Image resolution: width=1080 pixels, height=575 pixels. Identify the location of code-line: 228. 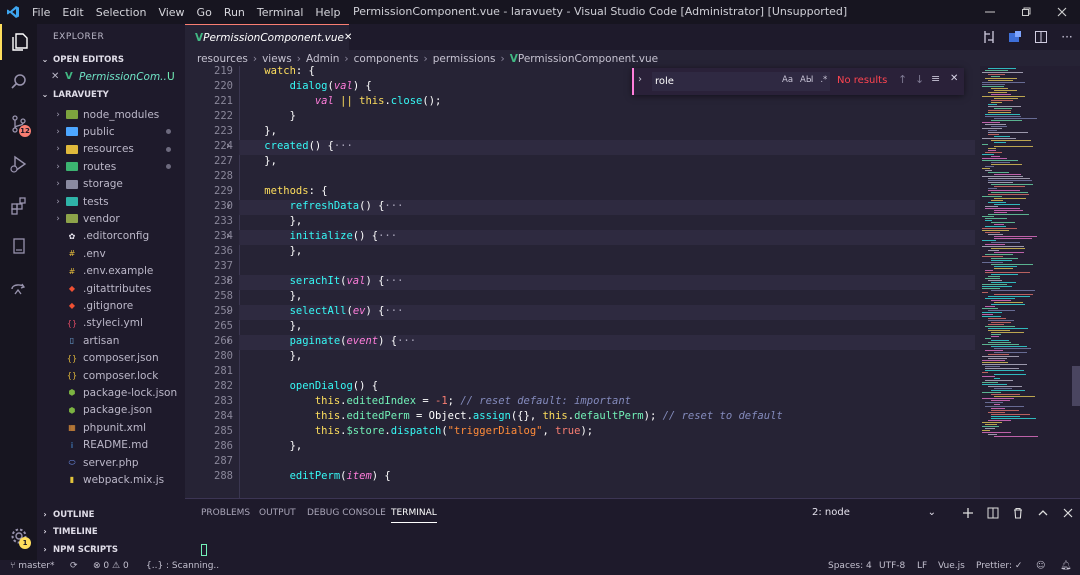
(582, 177).